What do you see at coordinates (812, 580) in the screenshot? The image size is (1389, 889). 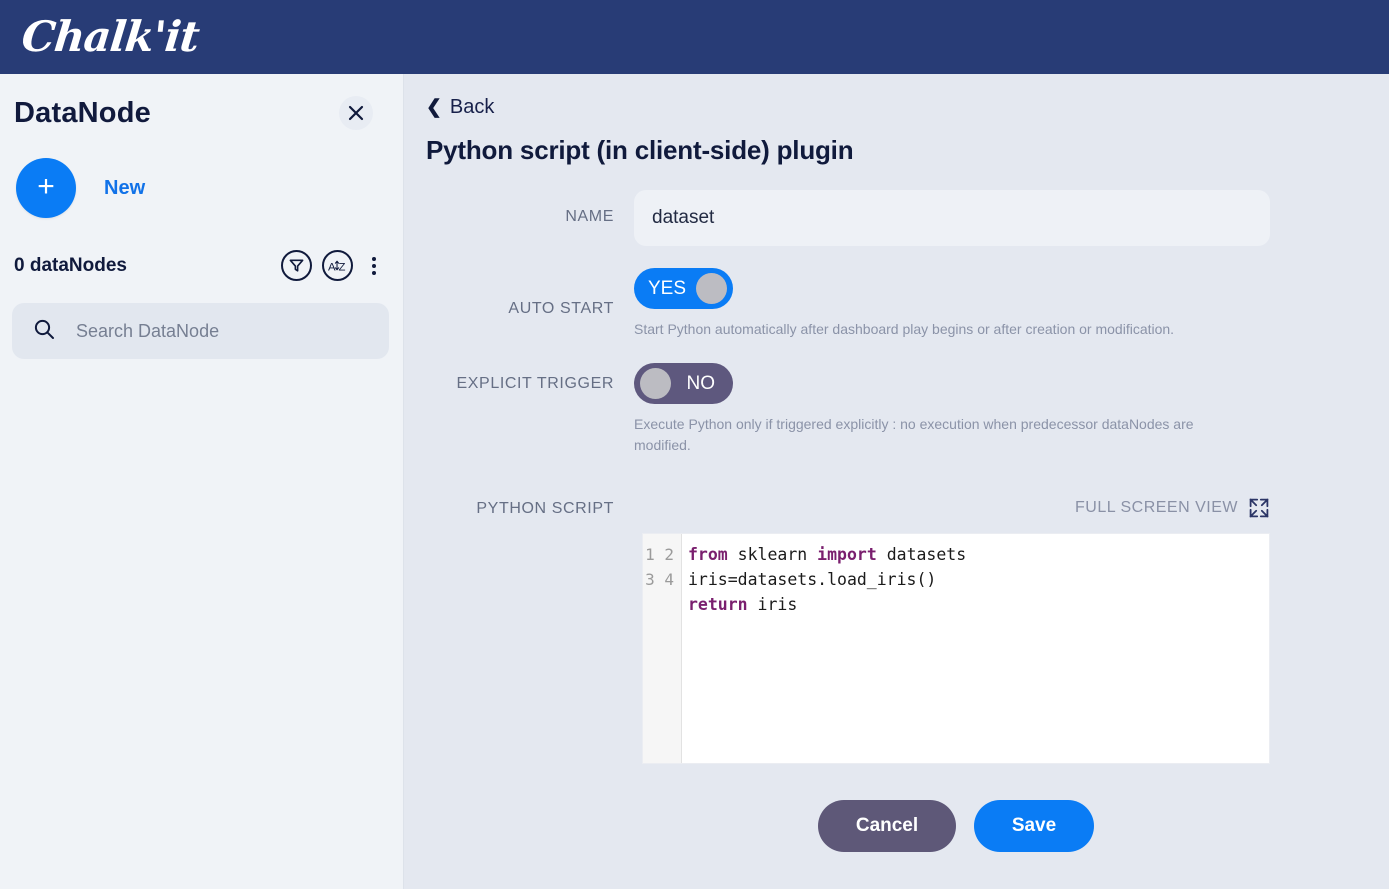 I see `code-line: iris=datasets.load_iris()` at bounding box center [812, 580].